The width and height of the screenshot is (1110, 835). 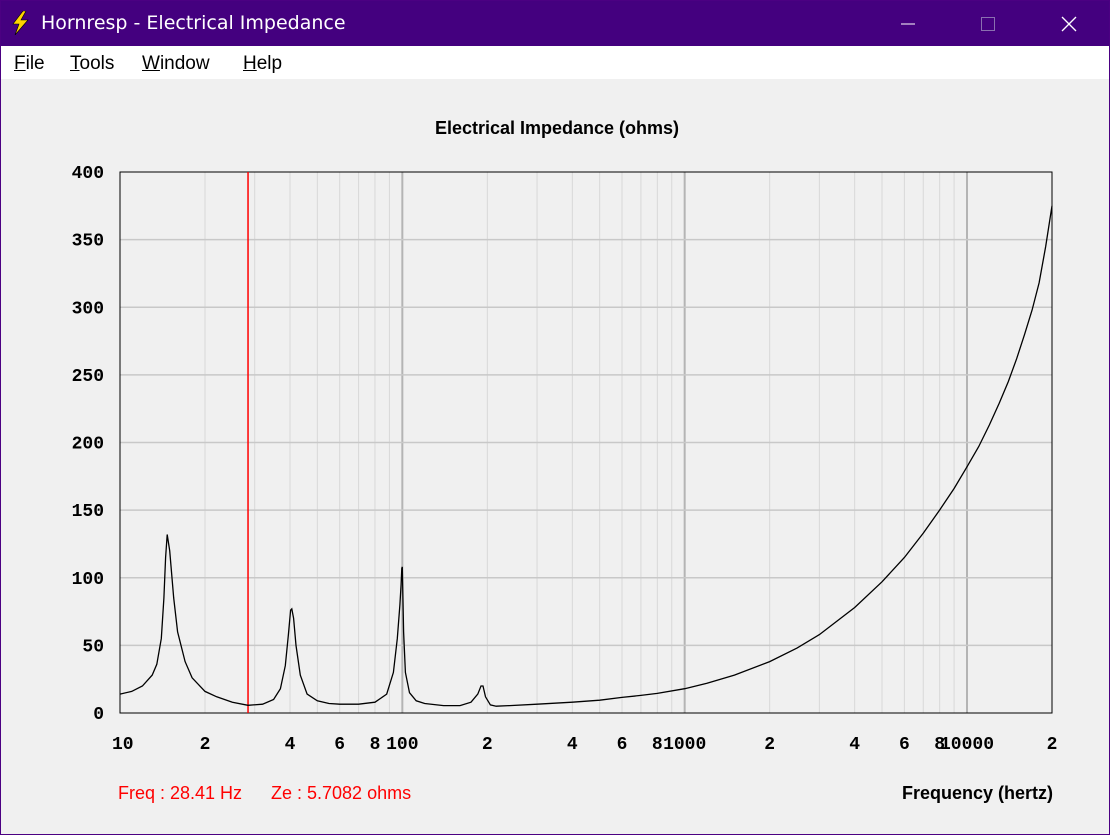 What do you see at coordinates (250, 63) in the screenshot?
I see `menu-help-accel: H` at bounding box center [250, 63].